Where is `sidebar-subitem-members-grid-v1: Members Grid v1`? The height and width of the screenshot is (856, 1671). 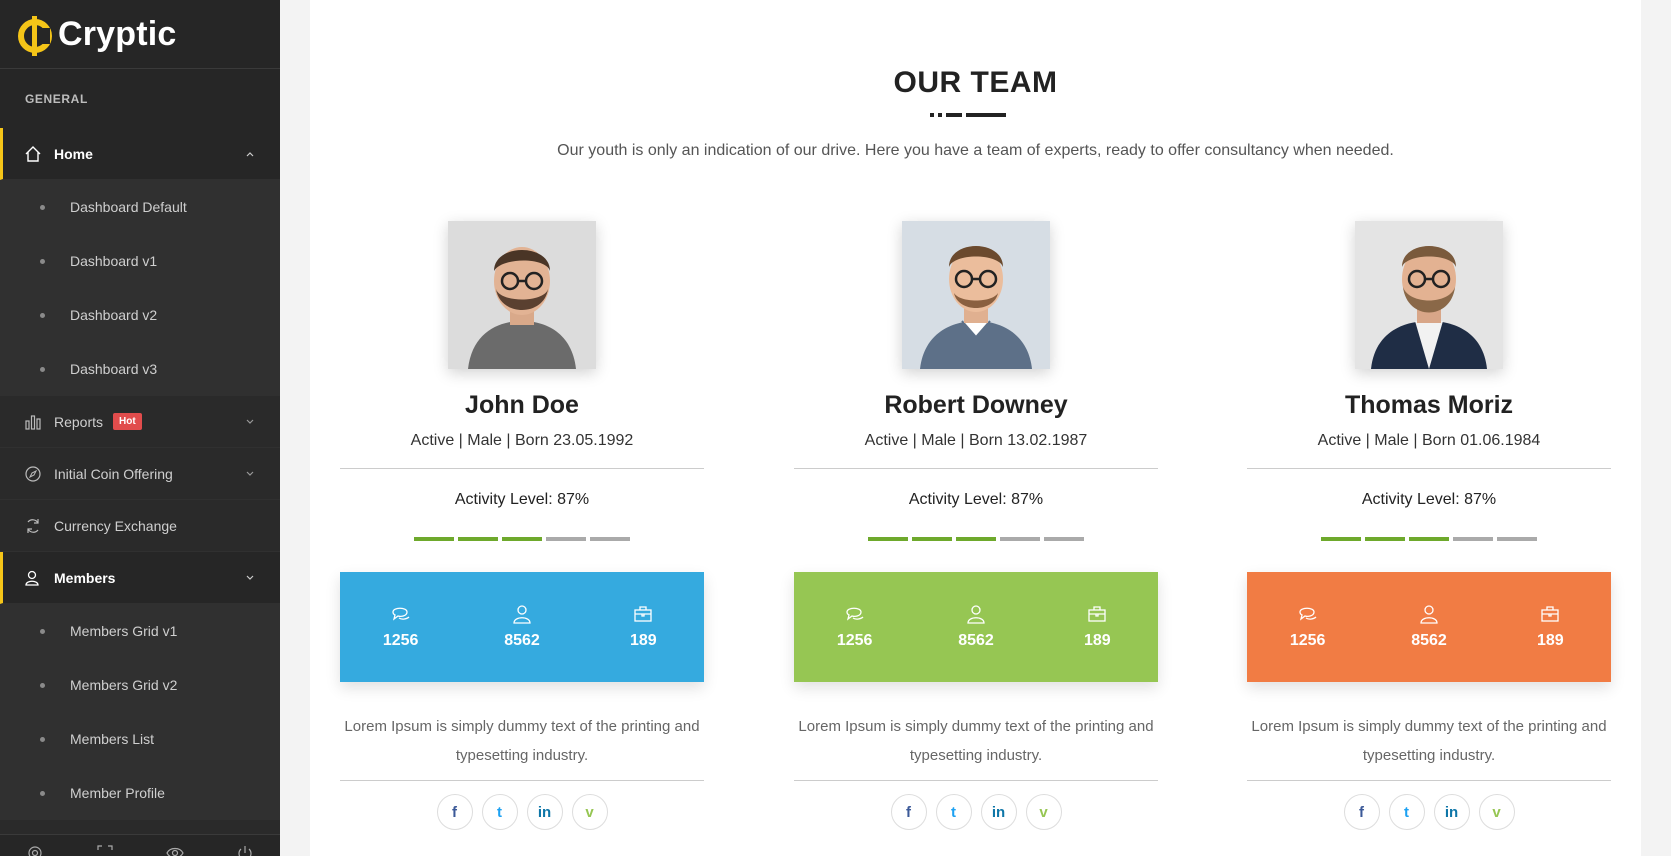 sidebar-subitem-members-grid-v1: Members Grid v1 is located at coordinates (140, 631).